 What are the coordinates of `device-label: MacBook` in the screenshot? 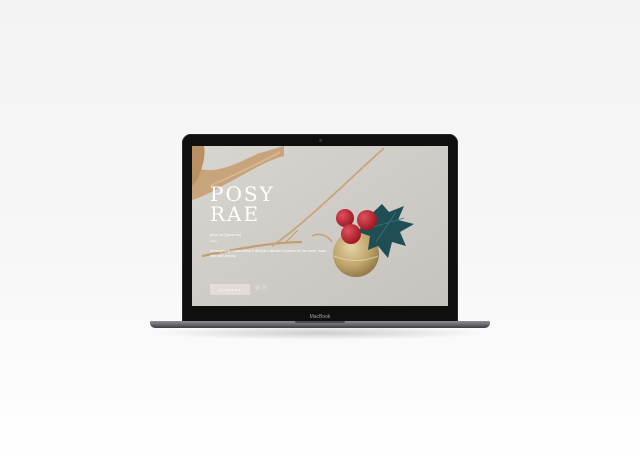 It's located at (320, 317).